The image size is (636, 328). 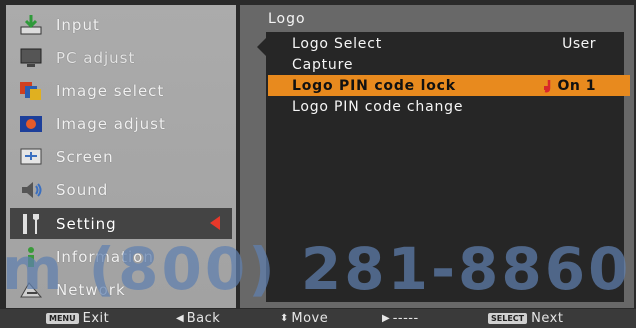 I want to click on image-select-icon, so click(x=31, y=91).